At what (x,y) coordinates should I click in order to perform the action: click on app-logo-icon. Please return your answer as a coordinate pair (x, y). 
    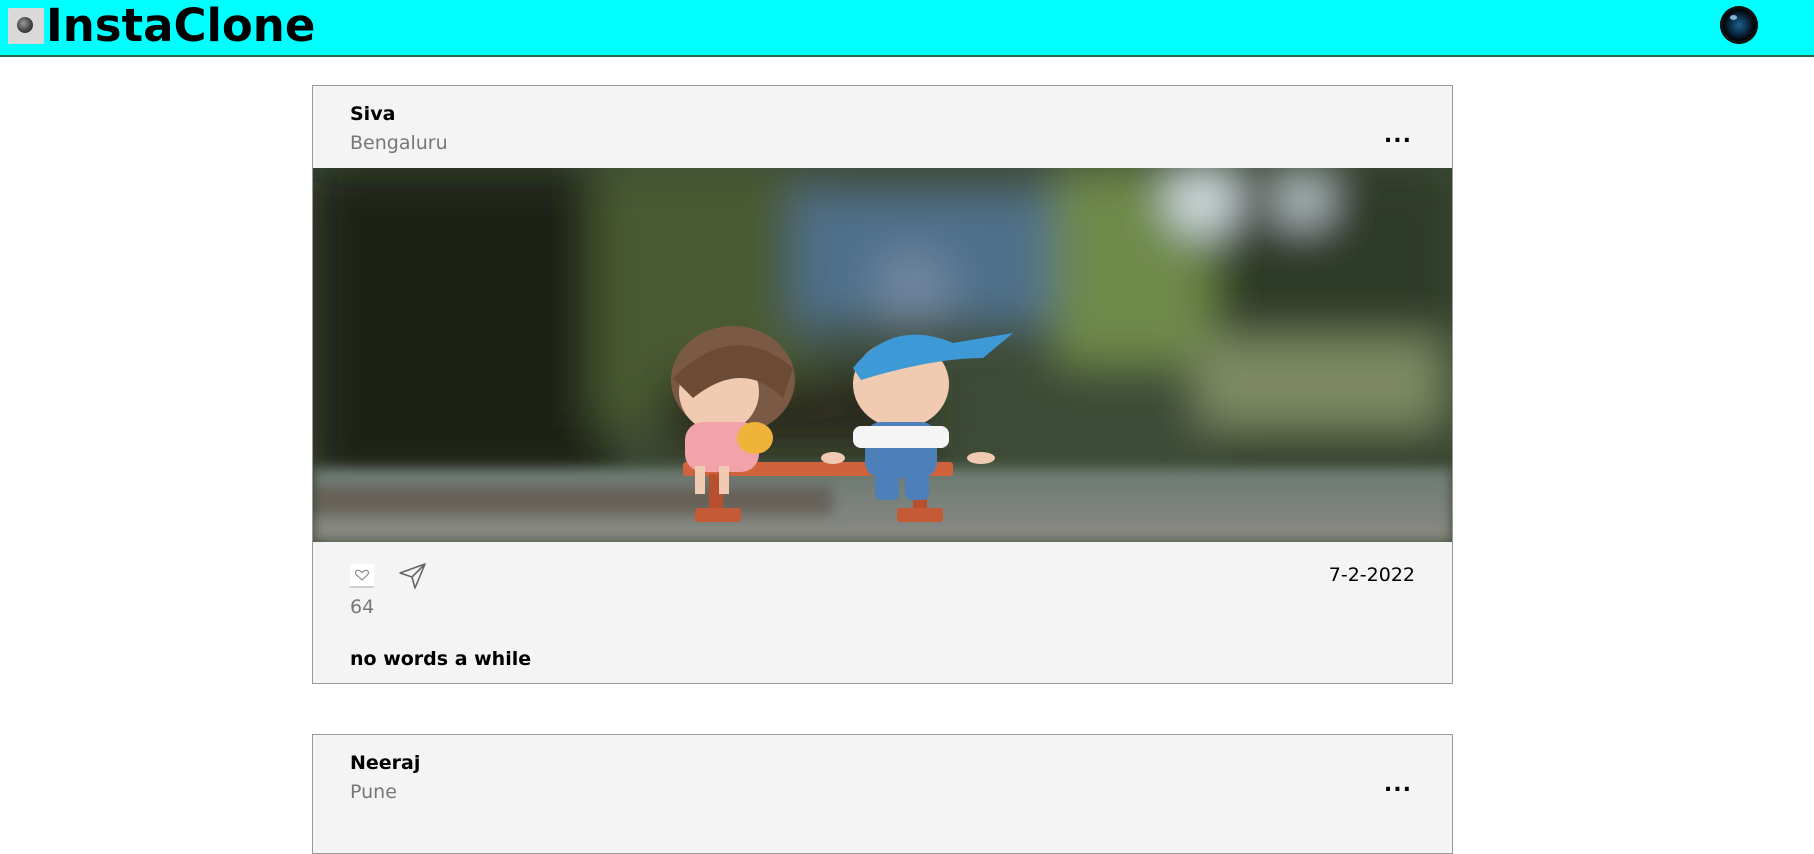
    Looking at the image, I should click on (26, 26).